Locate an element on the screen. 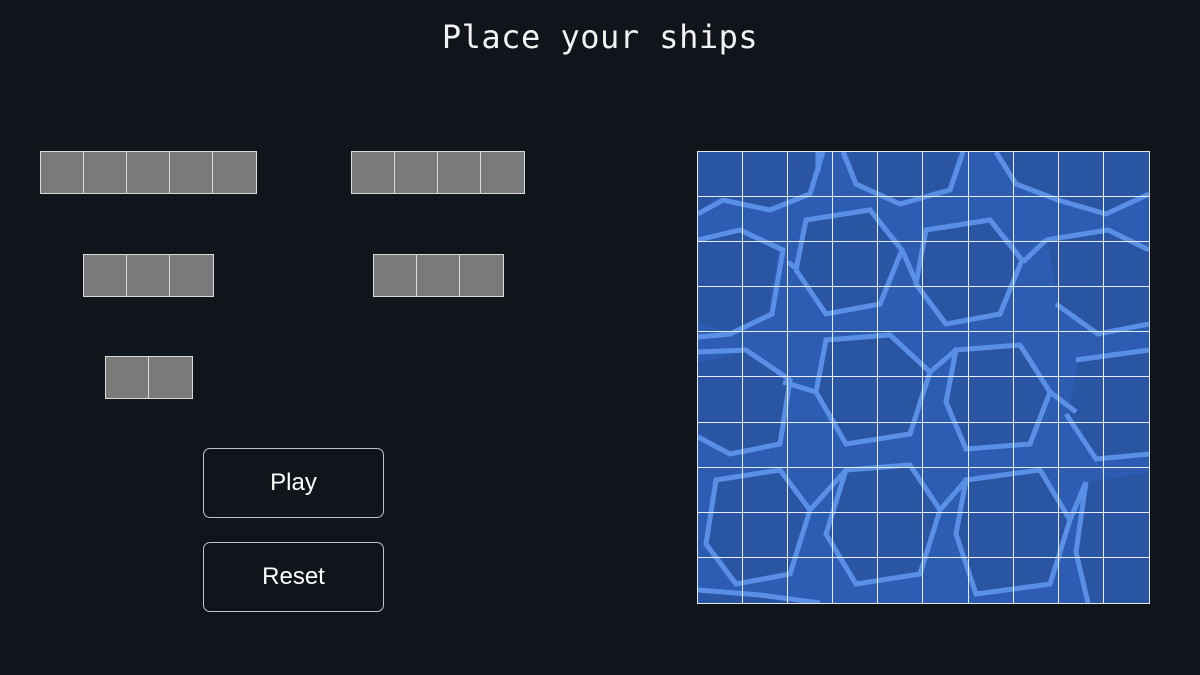 The width and height of the screenshot is (1200, 675). ship-destroyer is located at coordinates (149, 377).